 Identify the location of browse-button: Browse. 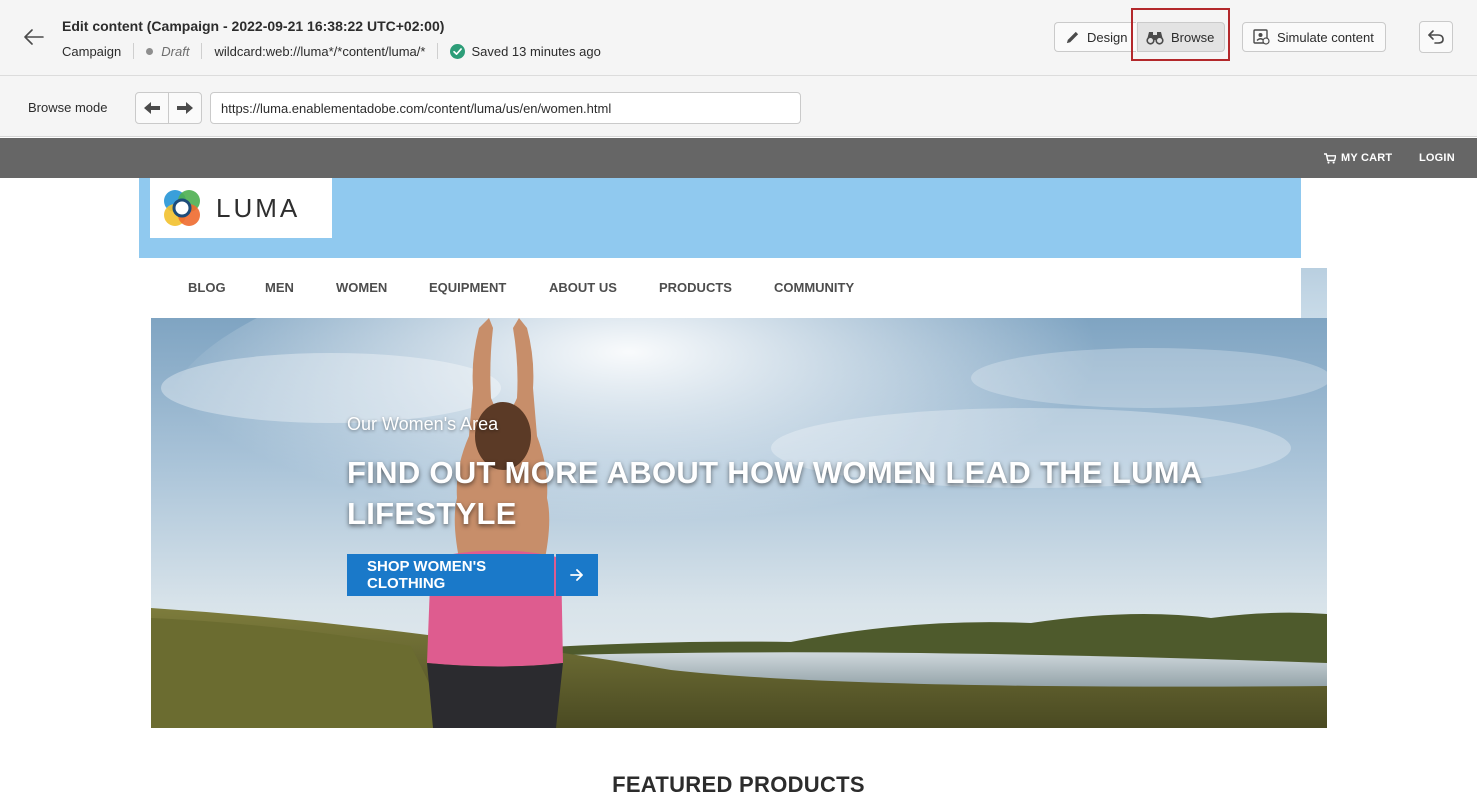
(1181, 37).